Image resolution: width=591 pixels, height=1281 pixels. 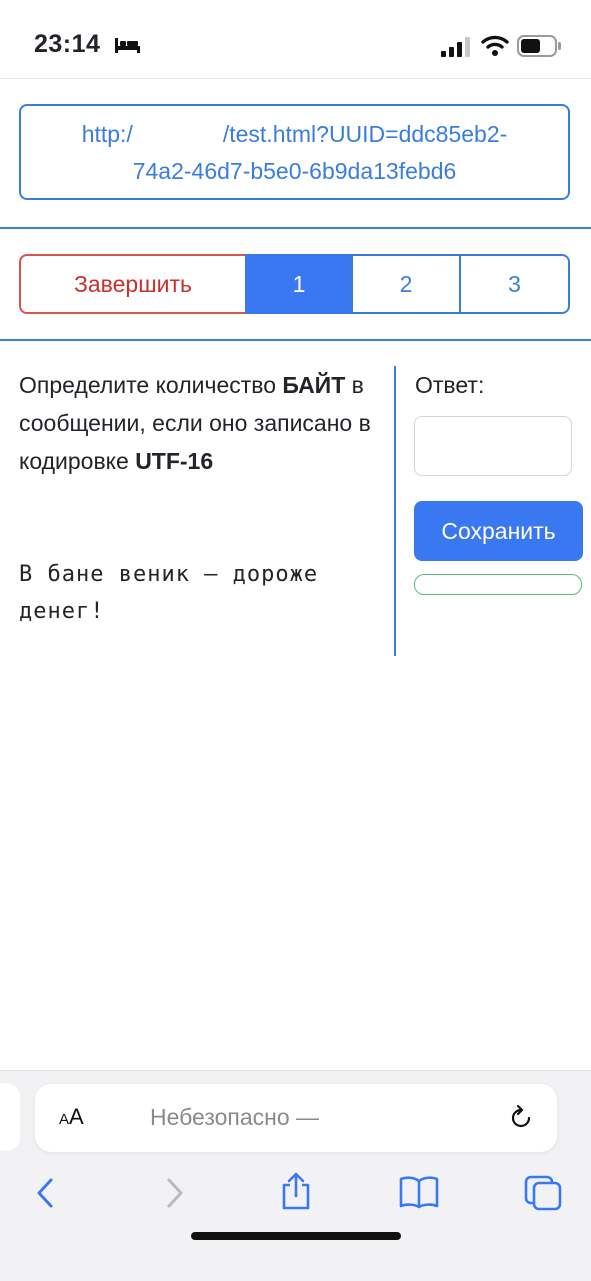 I want to click on question-pager: Завершить 1 2 3, so click(x=295, y=284).